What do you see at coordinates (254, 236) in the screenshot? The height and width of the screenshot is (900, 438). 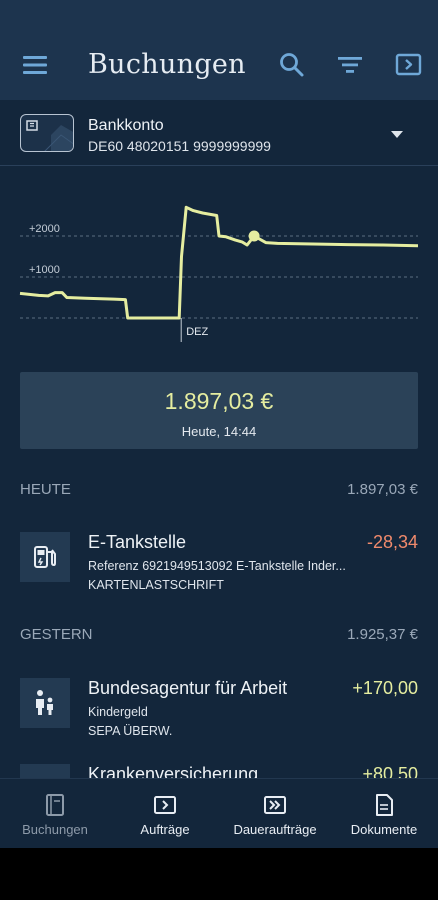 I see `chart-current-point` at bounding box center [254, 236].